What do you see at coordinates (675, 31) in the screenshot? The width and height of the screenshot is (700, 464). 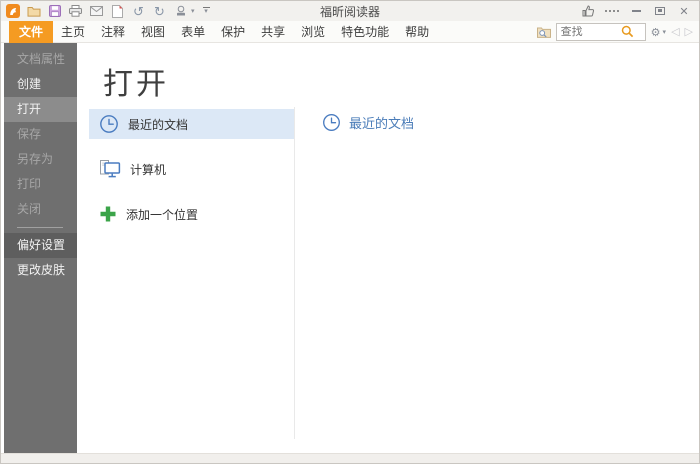 I see `find-previous-icon: ◁` at bounding box center [675, 31].